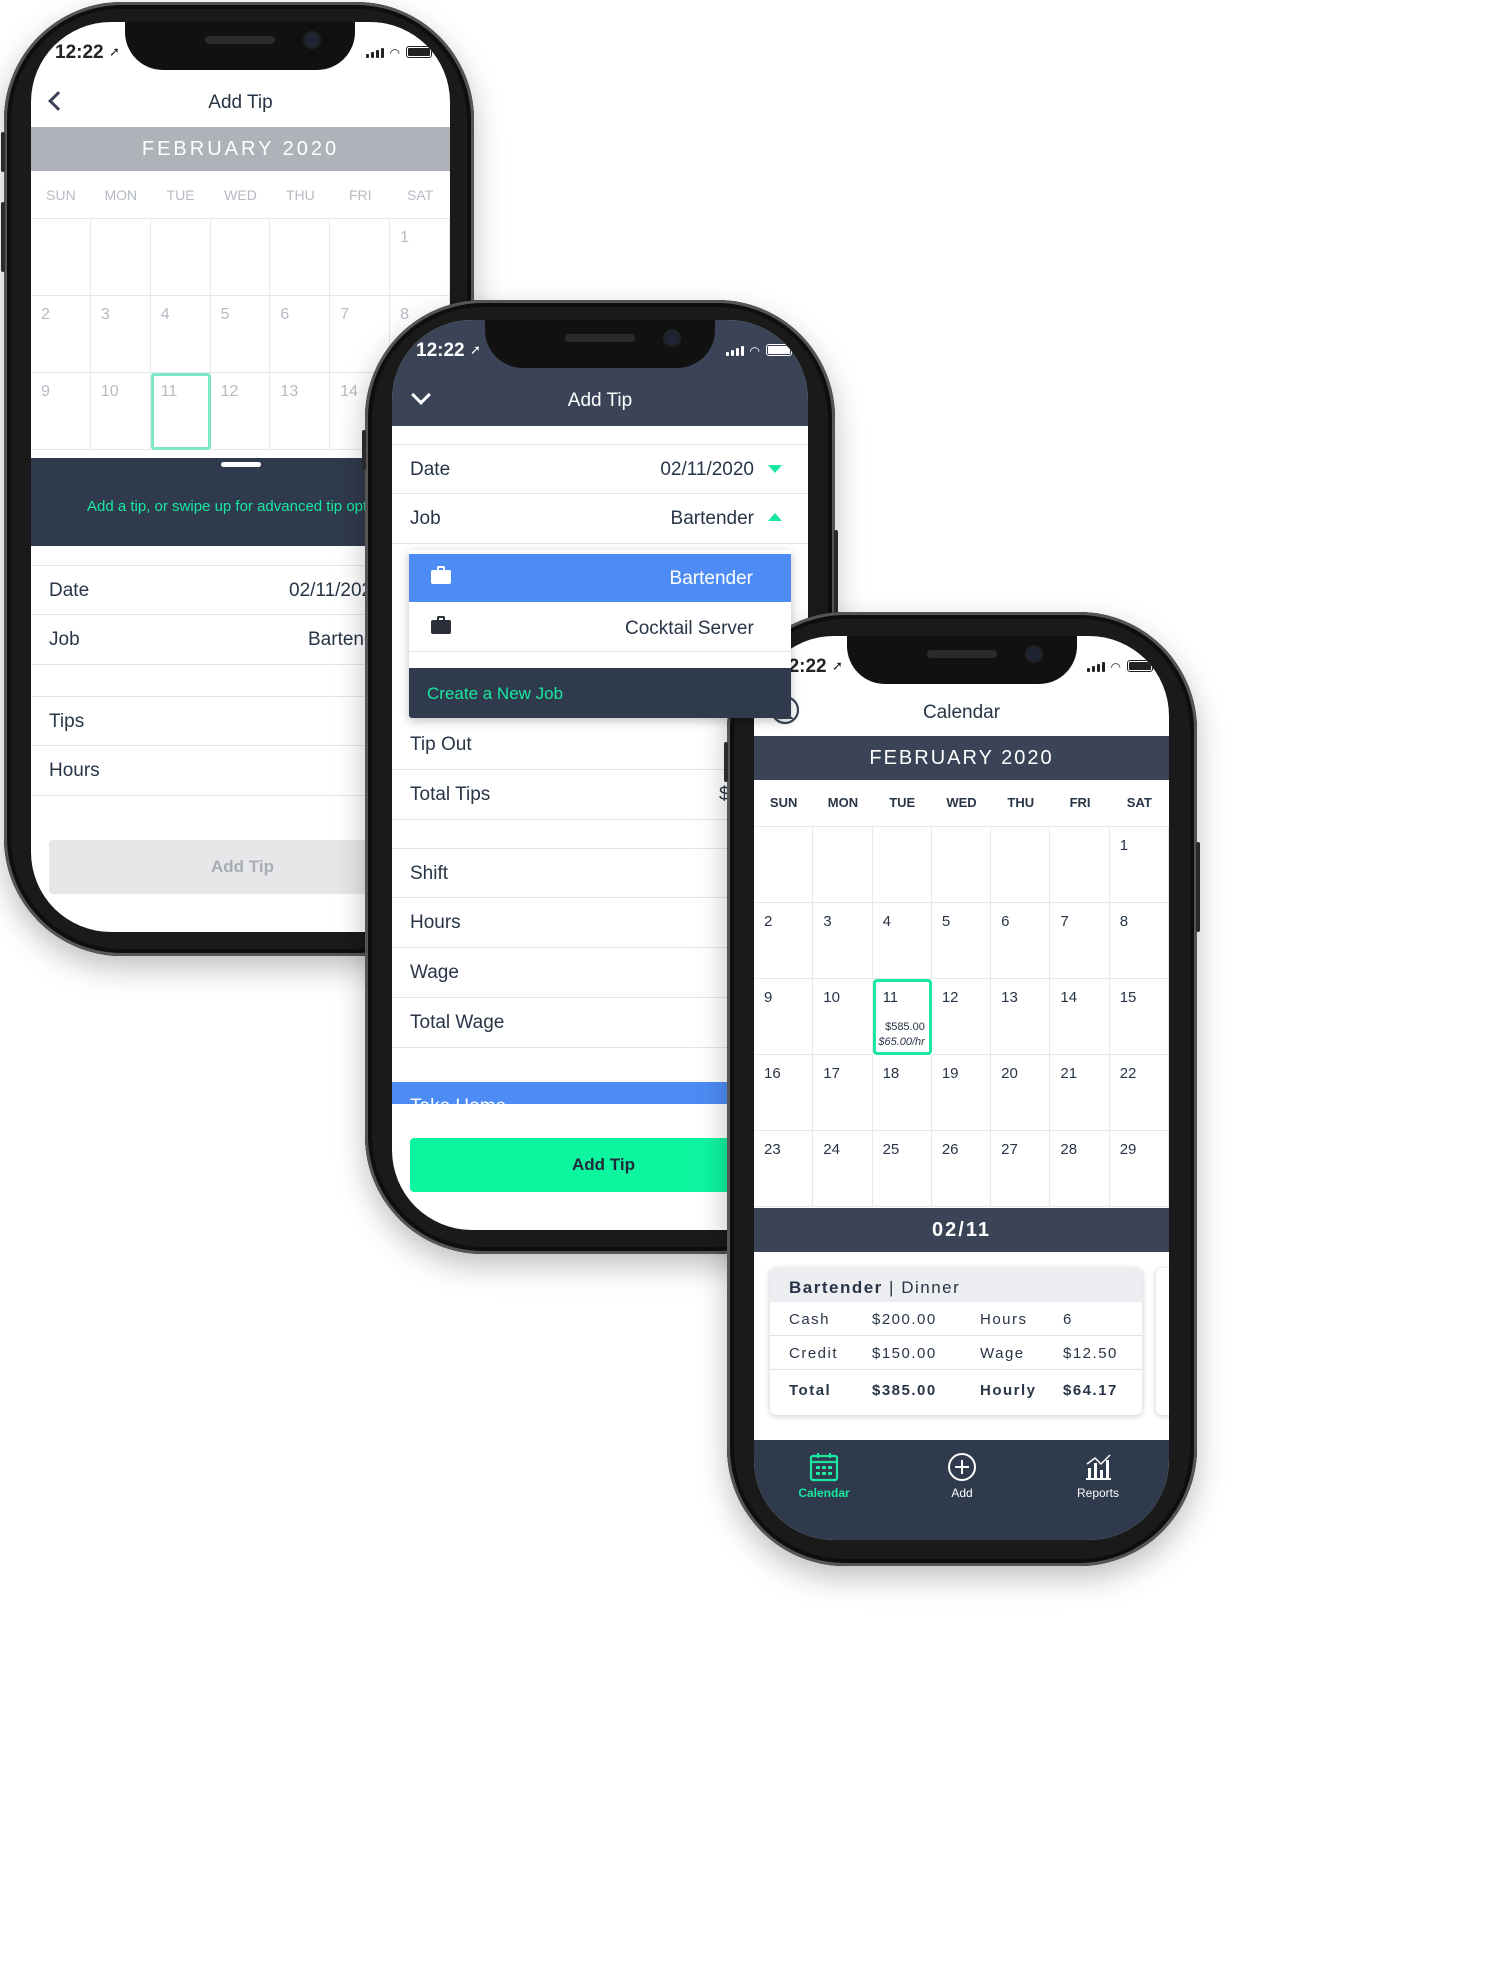 This screenshot has width=1503, height=1964. What do you see at coordinates (827, 921) in the screenshot?
I see `day-number: 3` at bounding box center [827, 921].